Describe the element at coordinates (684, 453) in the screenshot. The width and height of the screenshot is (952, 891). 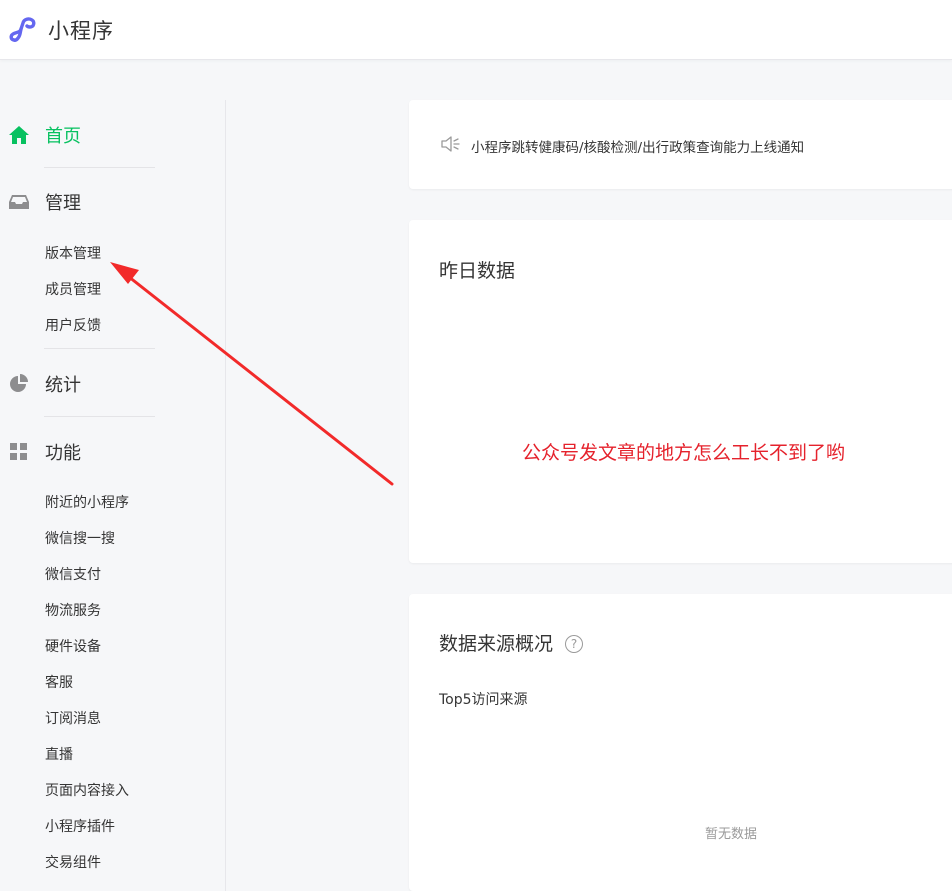
I see `annotation-note: 公众号发文章的地方怎么工长不到了哟` at that location.